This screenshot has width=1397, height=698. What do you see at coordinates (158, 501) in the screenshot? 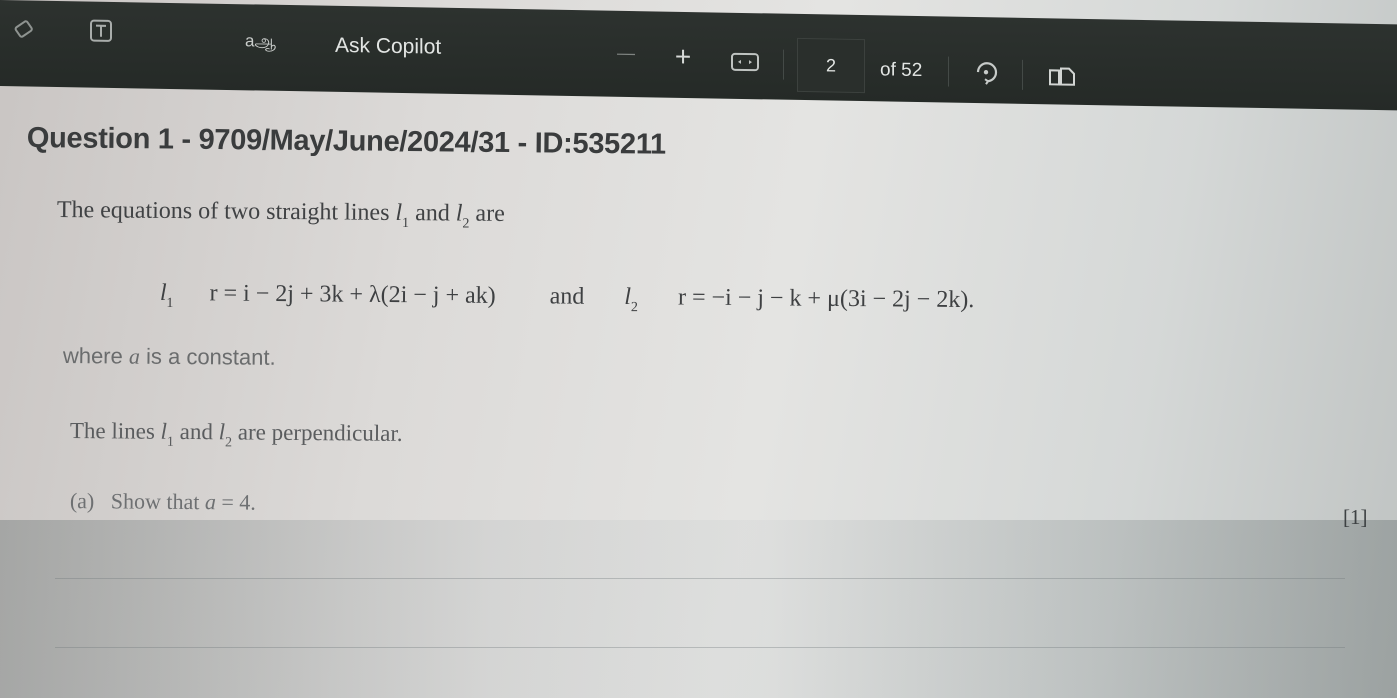
I see `part-a-text: Show that` at bounding box center [158, 501].